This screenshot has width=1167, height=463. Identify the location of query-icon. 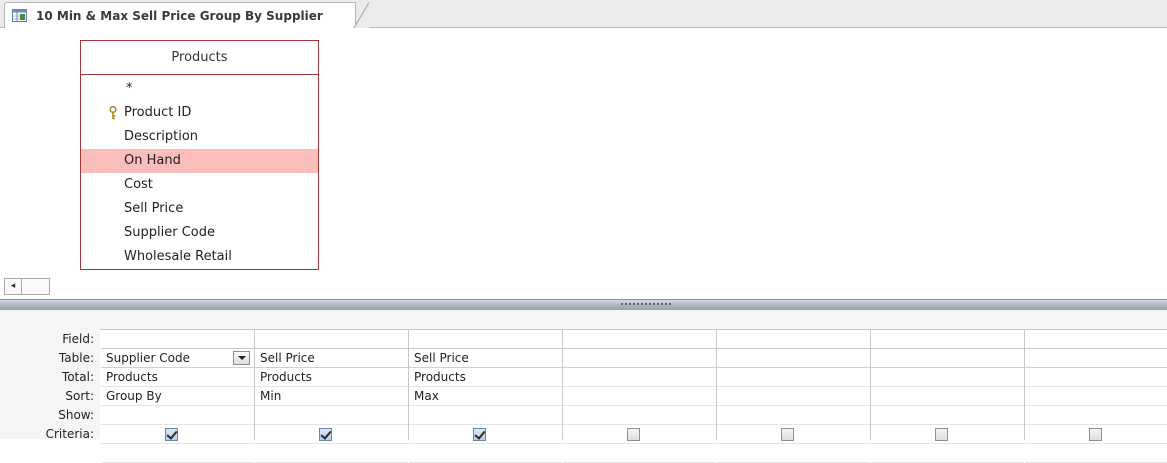
(19, 15).